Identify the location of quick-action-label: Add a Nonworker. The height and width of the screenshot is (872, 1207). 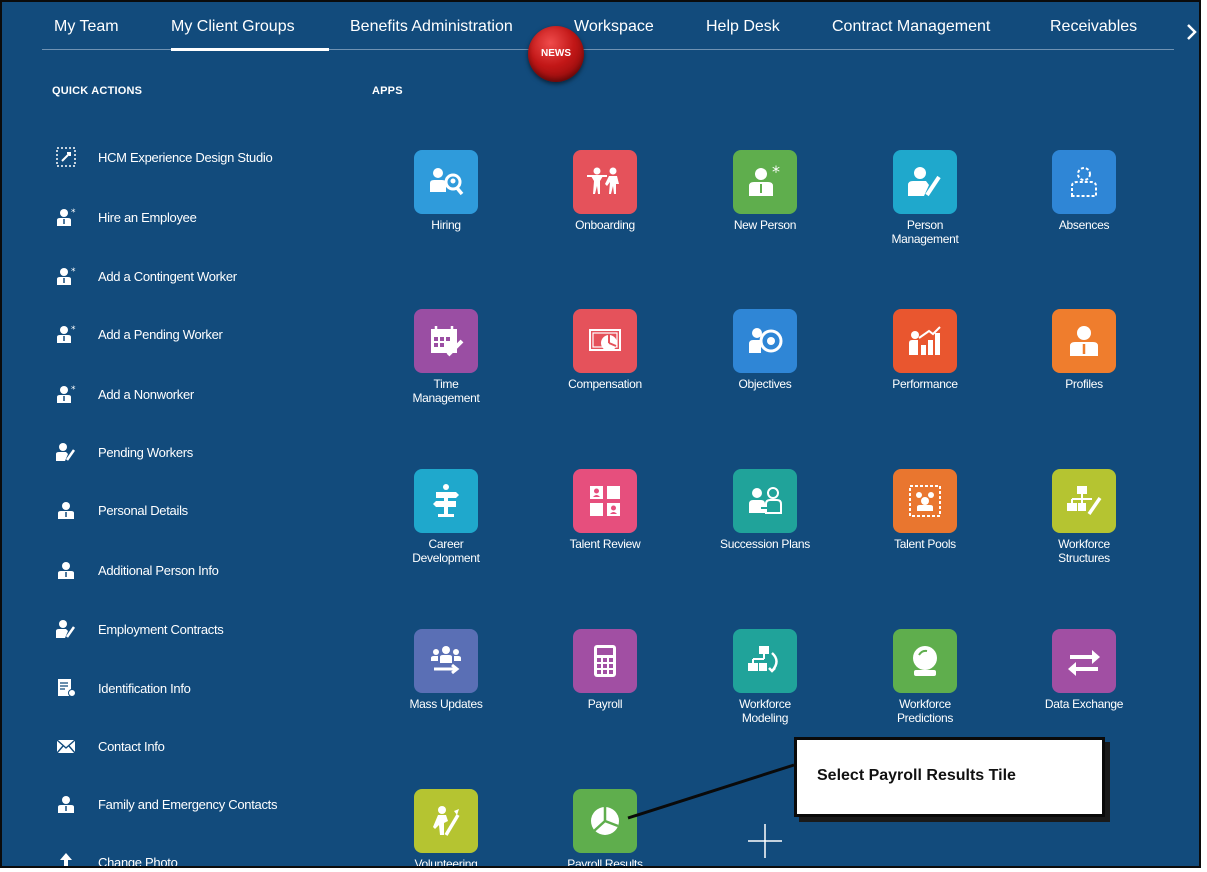
(146, 394).